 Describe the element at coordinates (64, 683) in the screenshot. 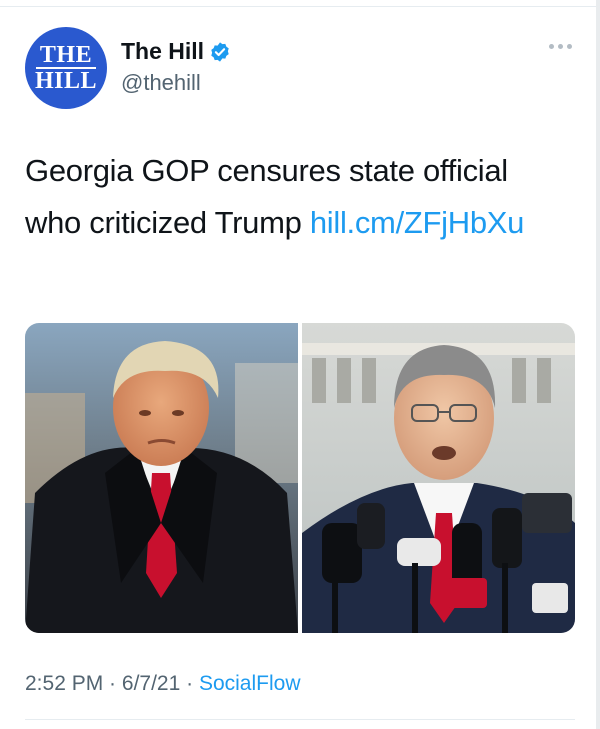

I see `tweet-time: 2:52 PM` at that location.